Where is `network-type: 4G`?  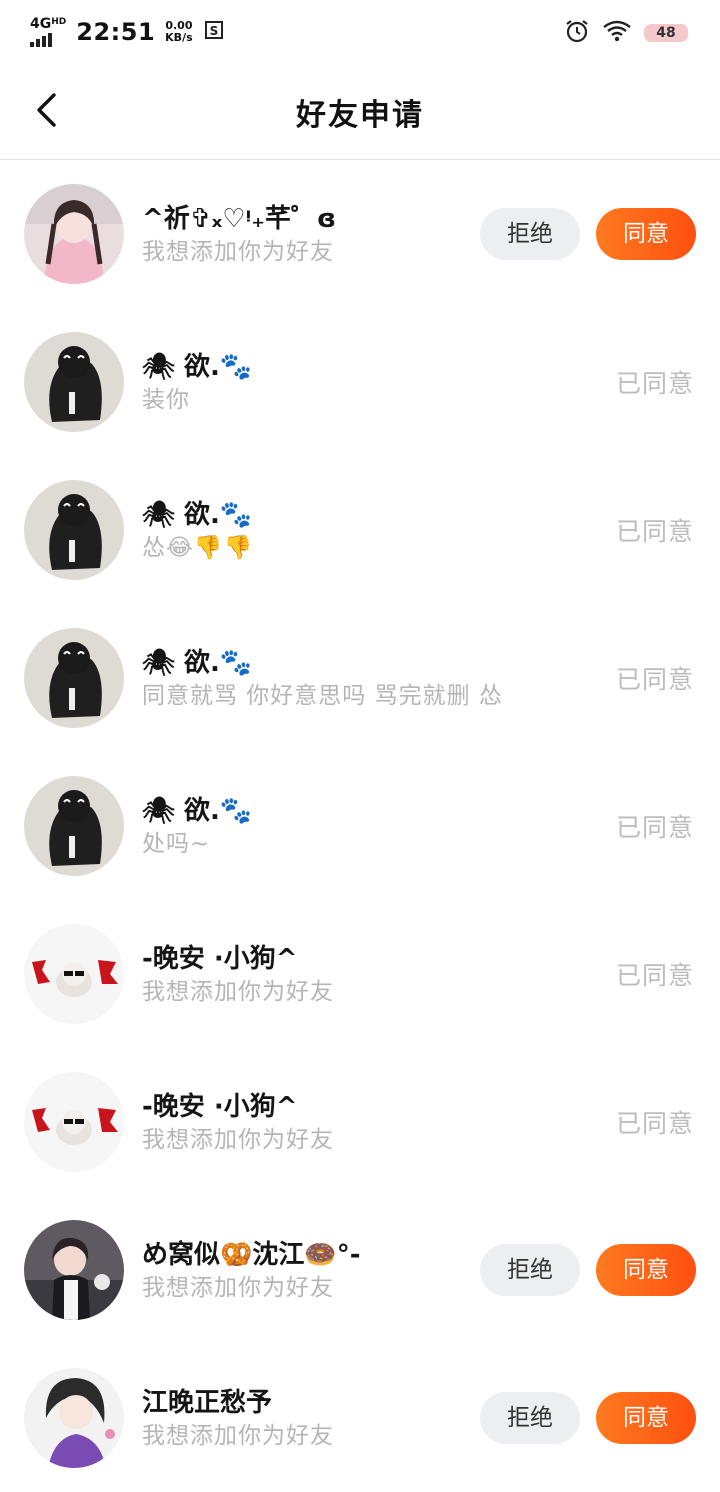 network-type: 4G is located at coordinates (41, 24).